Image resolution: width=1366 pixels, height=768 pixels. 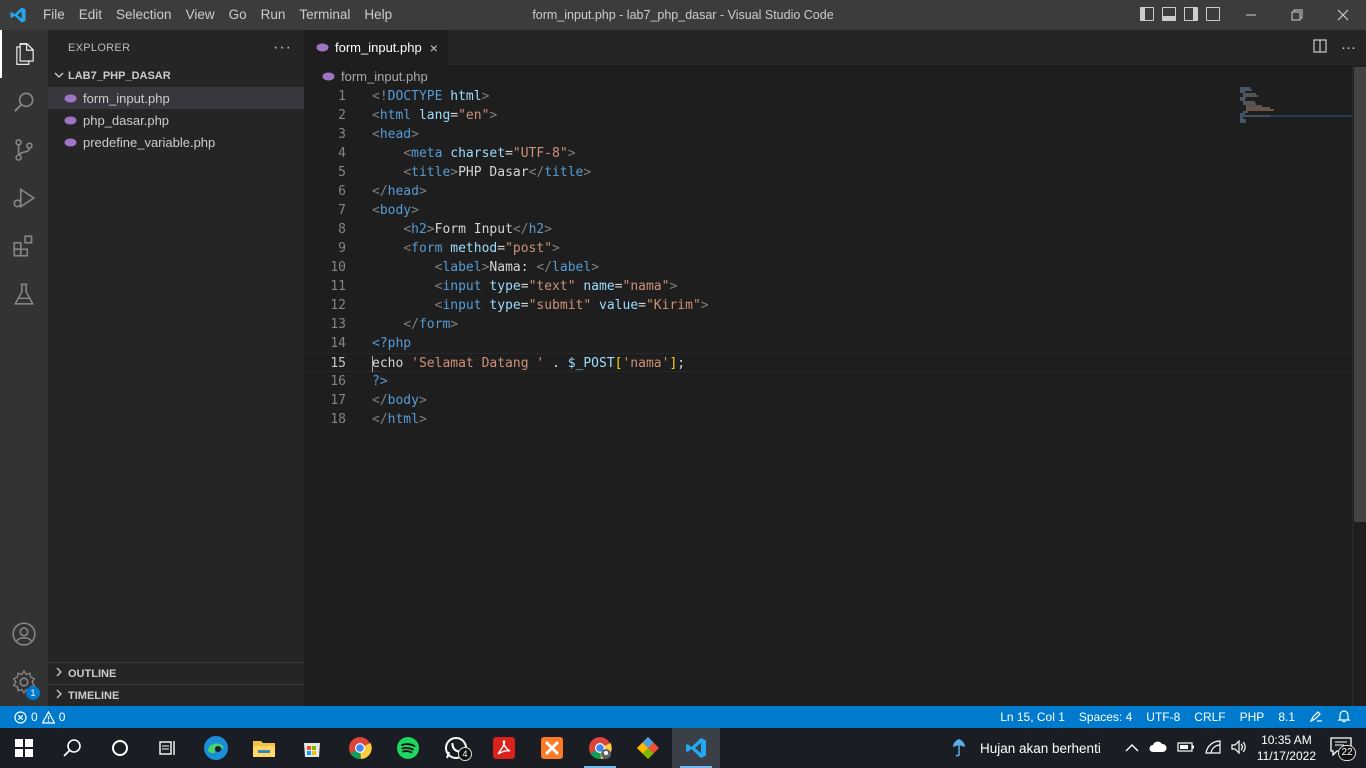 What do you see at coordinates (835, 381) in the screenshot?
I see `code-line: 16 ?>` at bounding box center [835, 381].